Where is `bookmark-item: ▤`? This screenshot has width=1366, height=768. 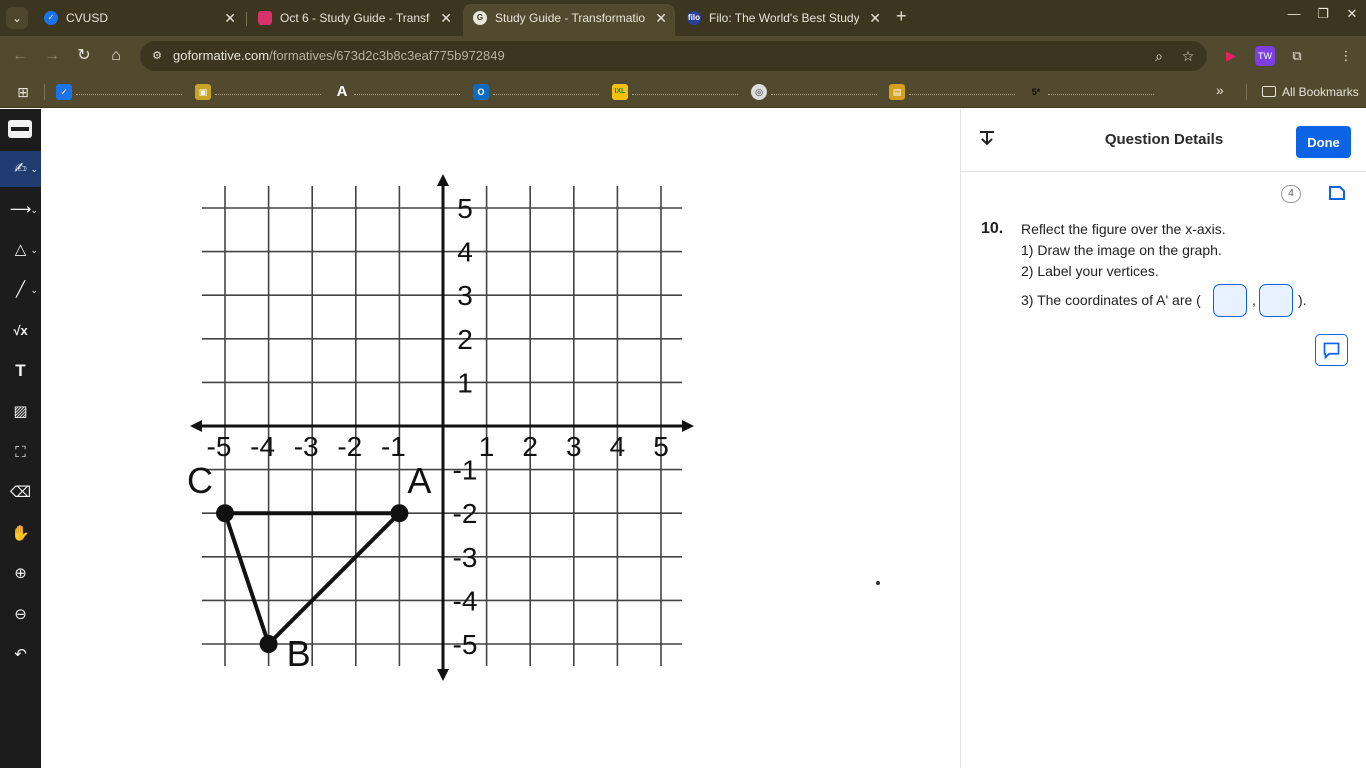
bookmark-item: ▤ is located at coordinates (953, 92).